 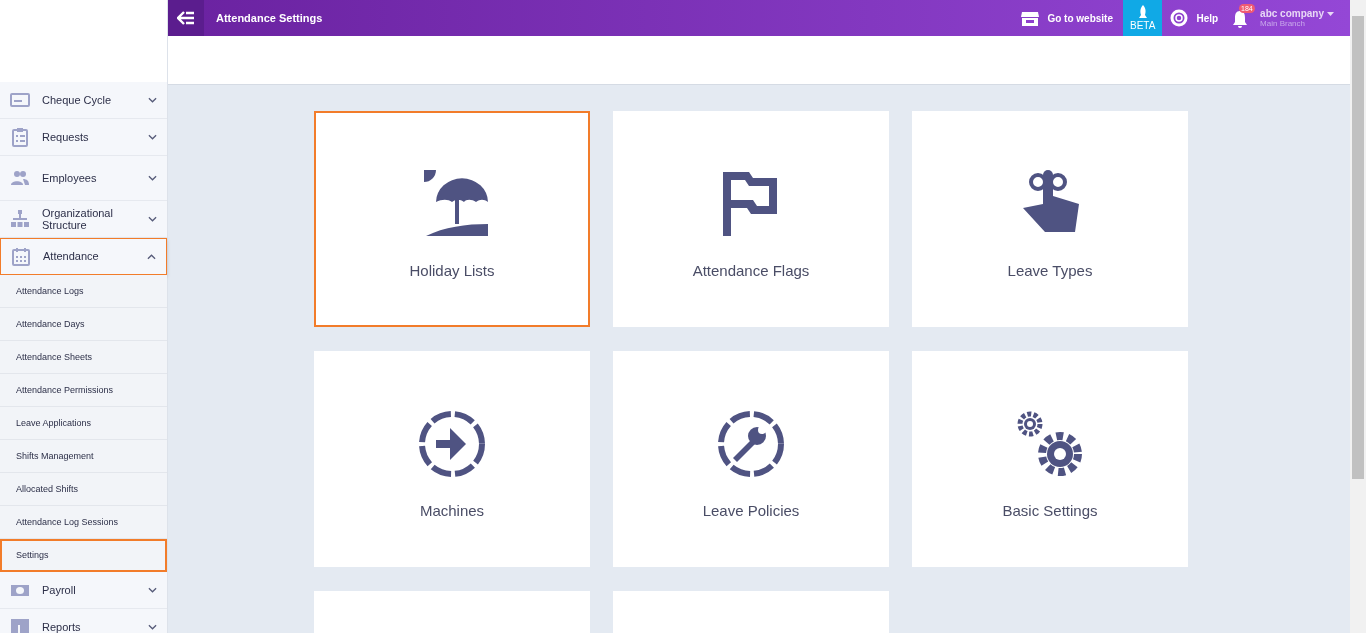 What do you see at coordinates (1330, 13) in the screenshot?
I see `caret-icon` at bounding box center [1330, 13].